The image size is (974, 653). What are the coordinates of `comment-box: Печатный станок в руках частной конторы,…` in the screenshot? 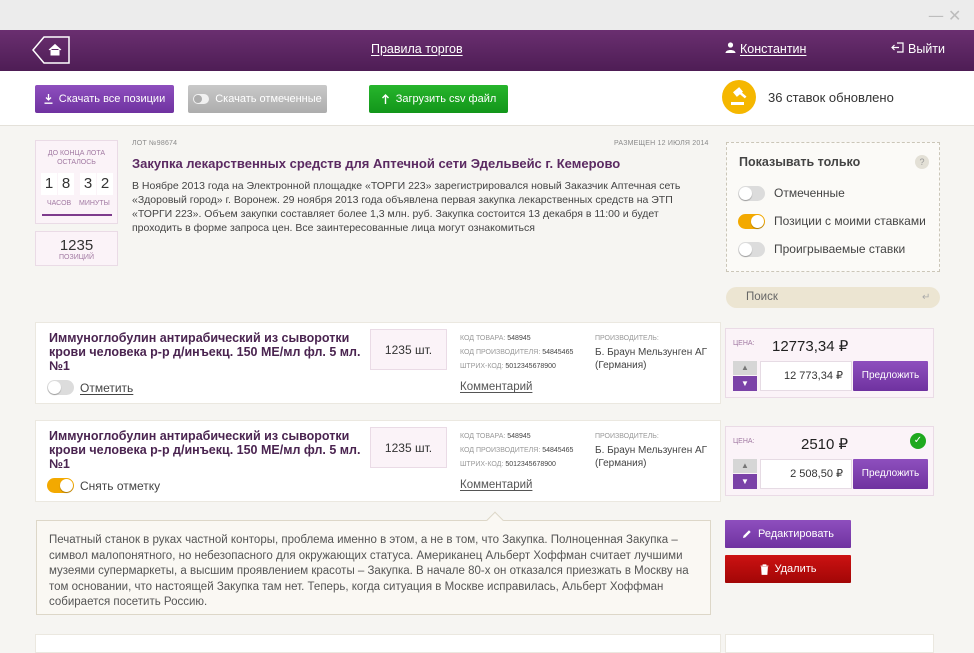 It's located at (373, 563).